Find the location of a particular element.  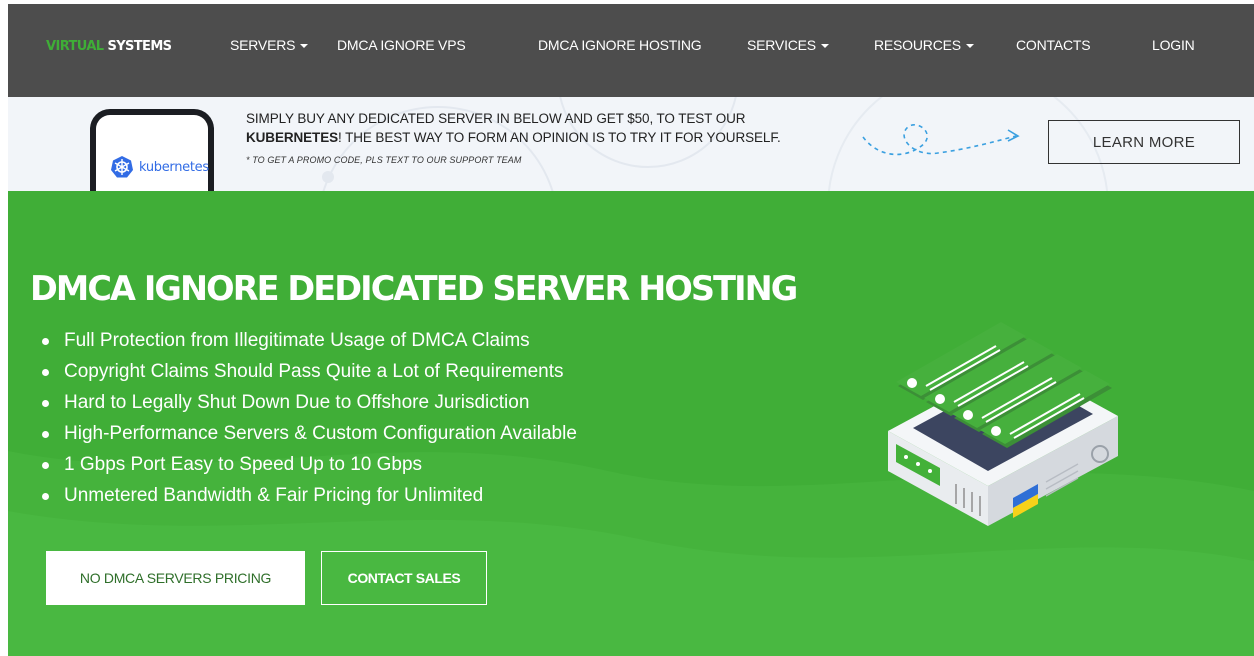

site-logo: VIRTUAL SYSTEMS is located at coordinates (109, 46).